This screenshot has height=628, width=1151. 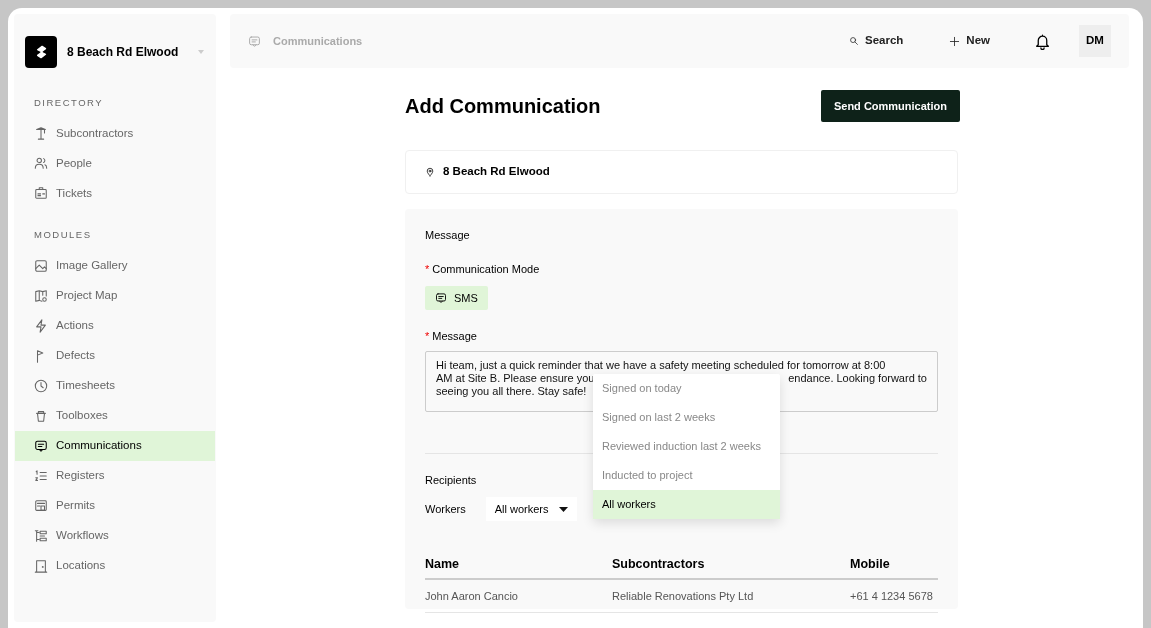 I want to click on sidebar-item: Timesheets, so click(x=115, y=385).